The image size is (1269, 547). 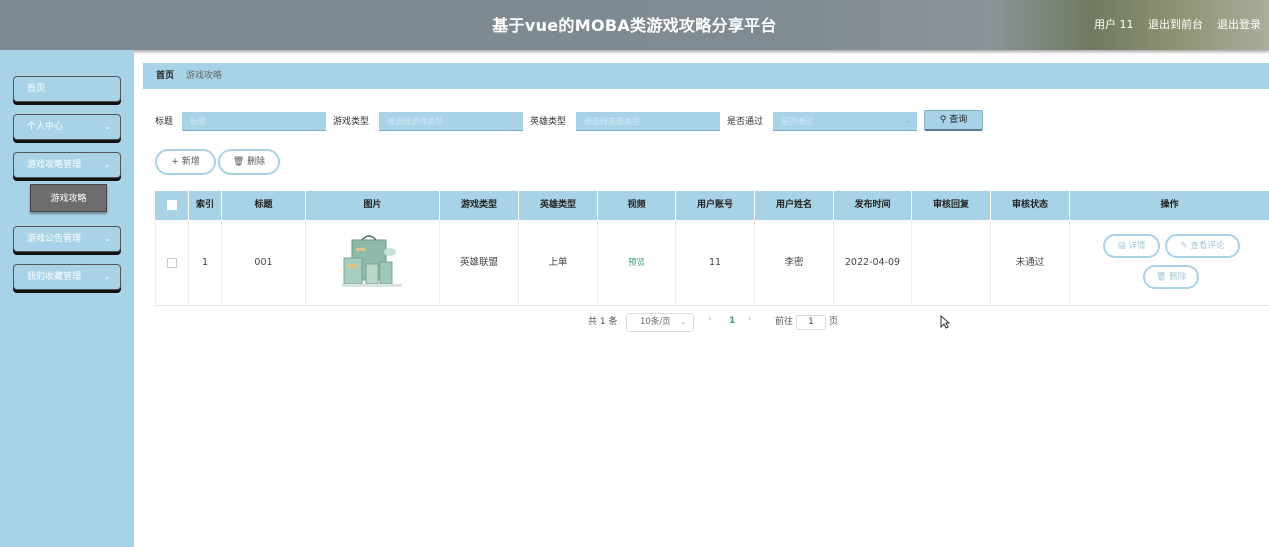 What do you see at coordinates (254, 121) in the screenshot?
I see `title-input: 标题` at bounding box center [254, 121].